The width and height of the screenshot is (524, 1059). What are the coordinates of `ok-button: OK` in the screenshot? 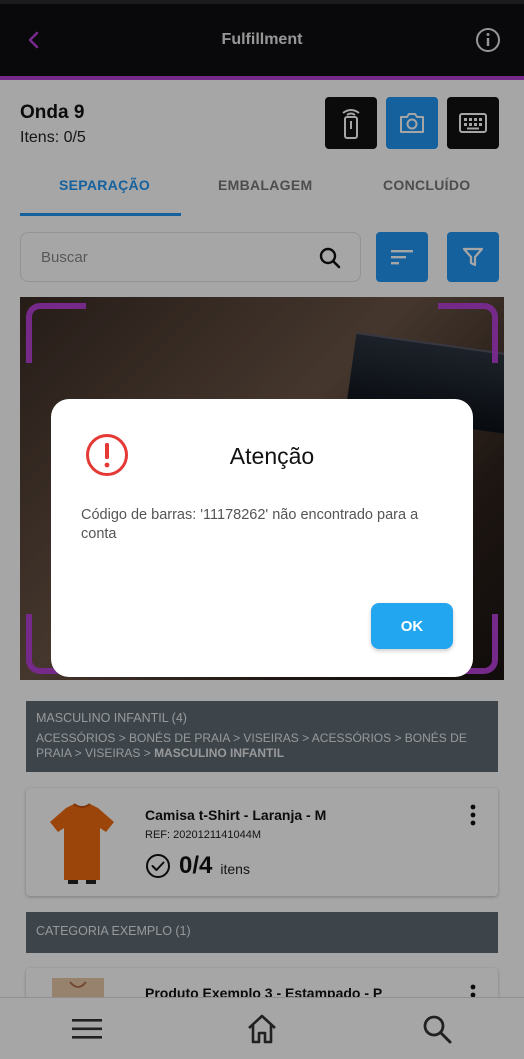 It's located at (412, 626).